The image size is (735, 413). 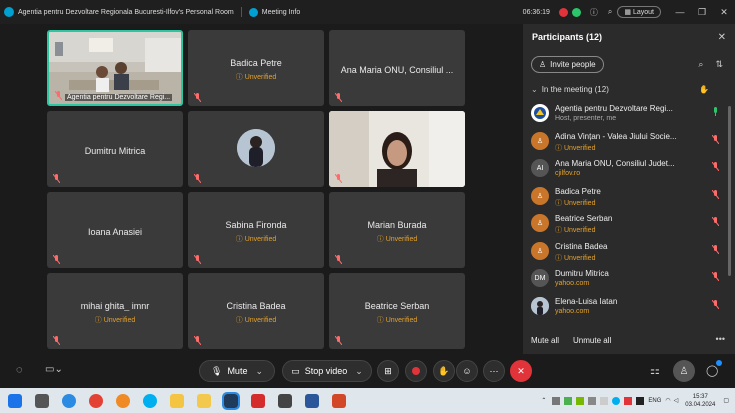 I want to click on video-tile: mihai ghita_ imnr ⓘ Unverified, so click(x=115, y=311).